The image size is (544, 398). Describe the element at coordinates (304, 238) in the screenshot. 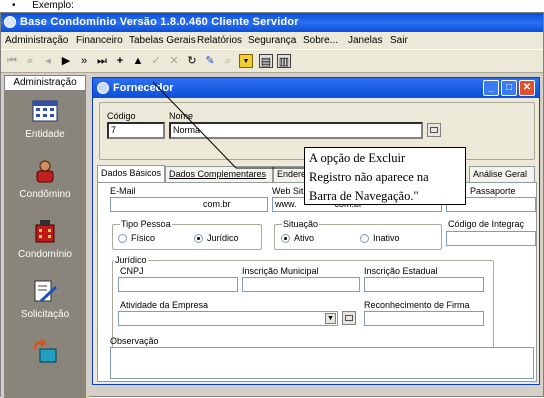

I see `ativo-label: Ativo` at that location.